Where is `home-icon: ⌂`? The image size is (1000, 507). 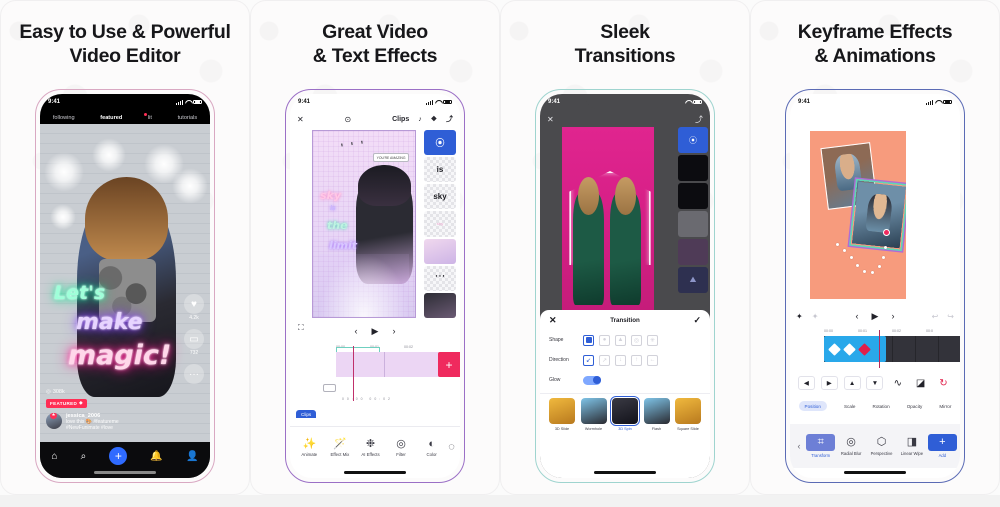
home-icon: ⌂ is located at coordinates (55, 456).